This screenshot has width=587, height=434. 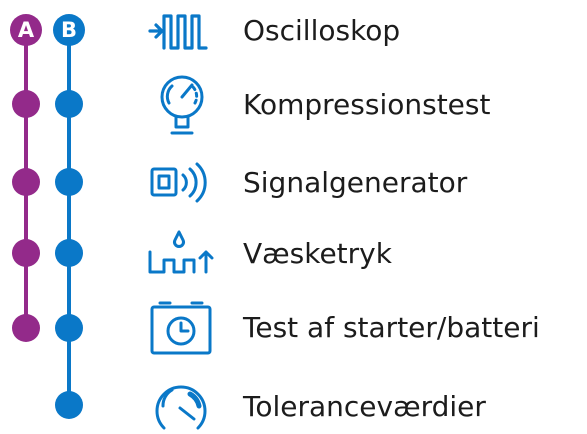 I want to click on column-a-badge: A, so click(x=26, y=30).